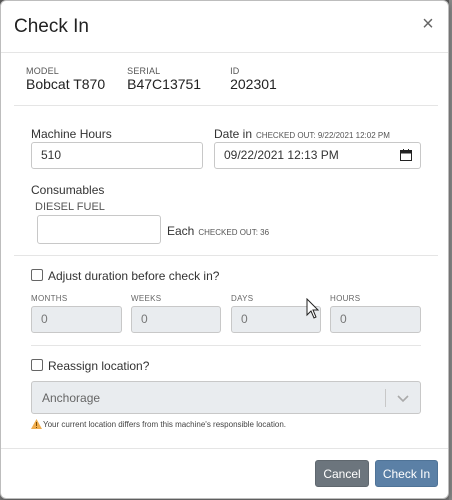  I want to click on reassign-location-checkbox, so click(37, 365).